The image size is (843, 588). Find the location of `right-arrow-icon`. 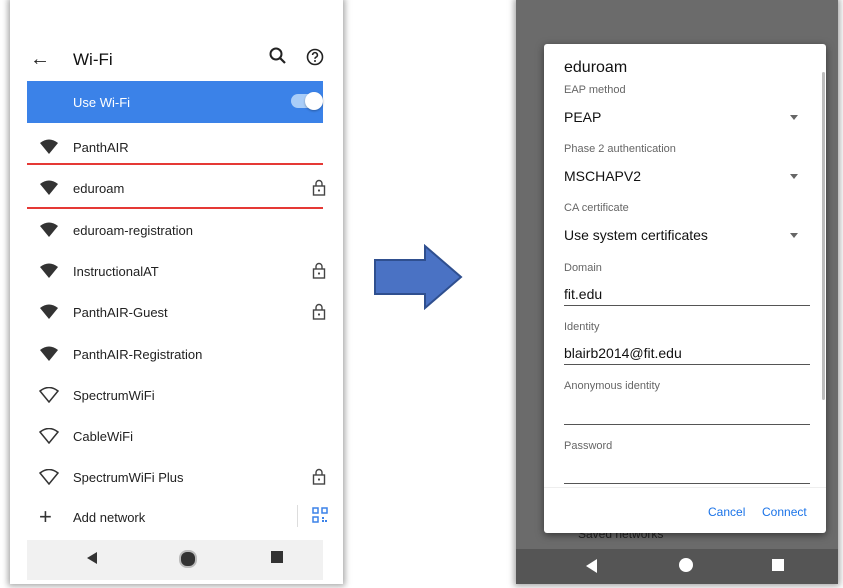

right-arrow-icon is located at coordinates (418, 277).